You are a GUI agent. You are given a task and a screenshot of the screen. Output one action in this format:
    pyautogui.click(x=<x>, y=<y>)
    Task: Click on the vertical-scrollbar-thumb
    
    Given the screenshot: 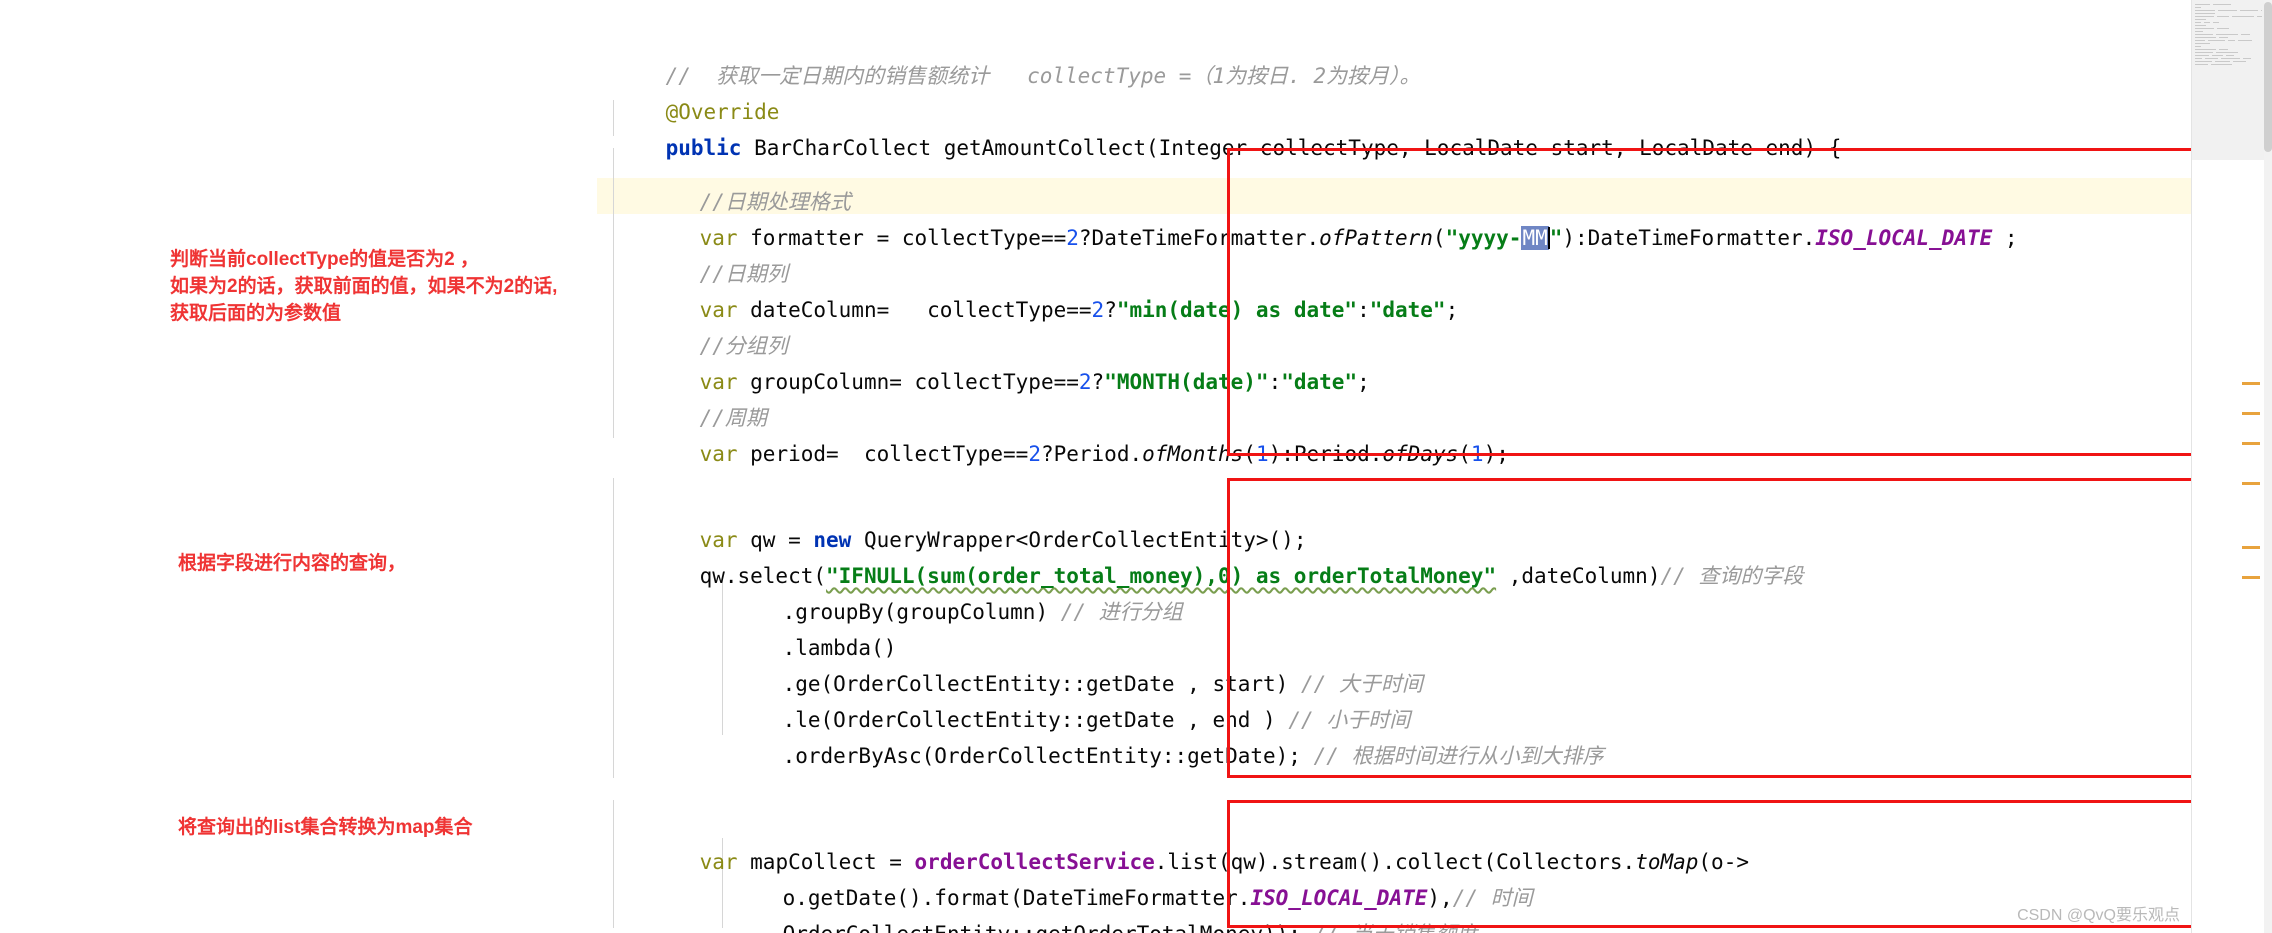 What is the action you would take?
    pyautogui.click(x=2268, y=77)
    